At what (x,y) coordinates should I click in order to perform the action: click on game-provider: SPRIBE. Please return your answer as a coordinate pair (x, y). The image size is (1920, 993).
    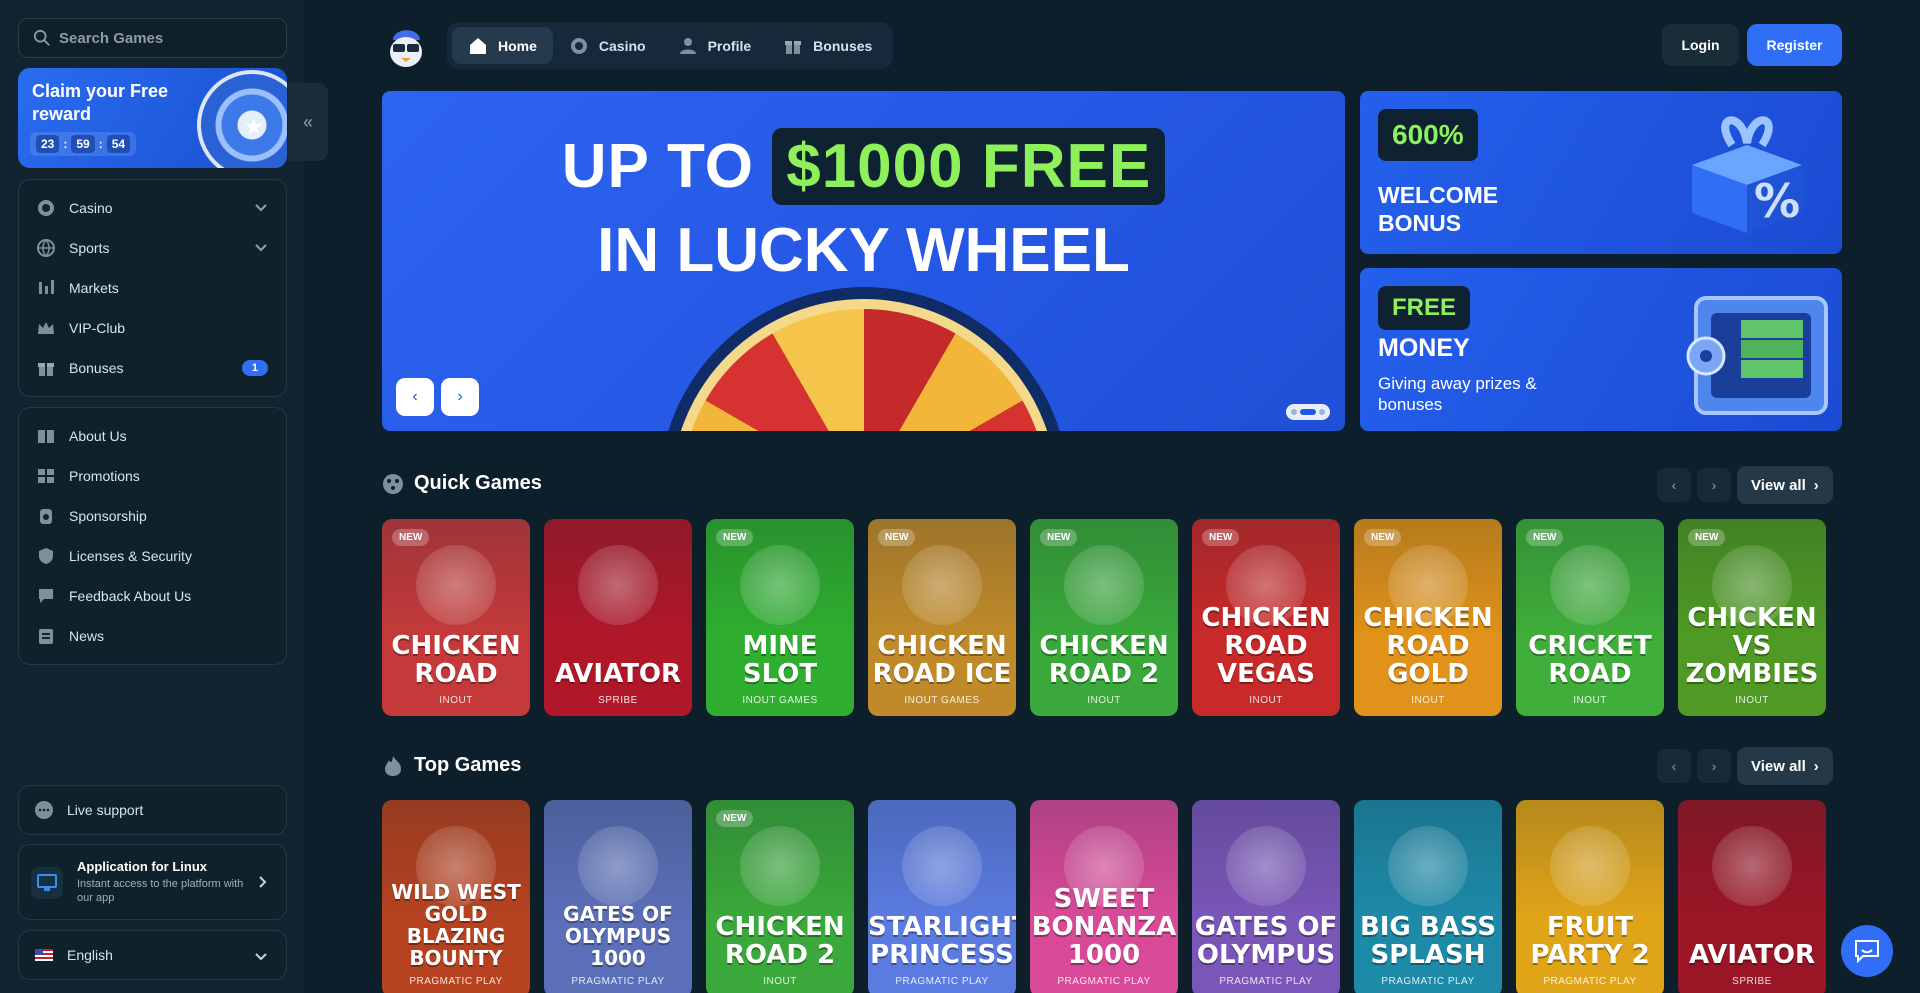
    Looking at the image, I should click on (1752, 981).